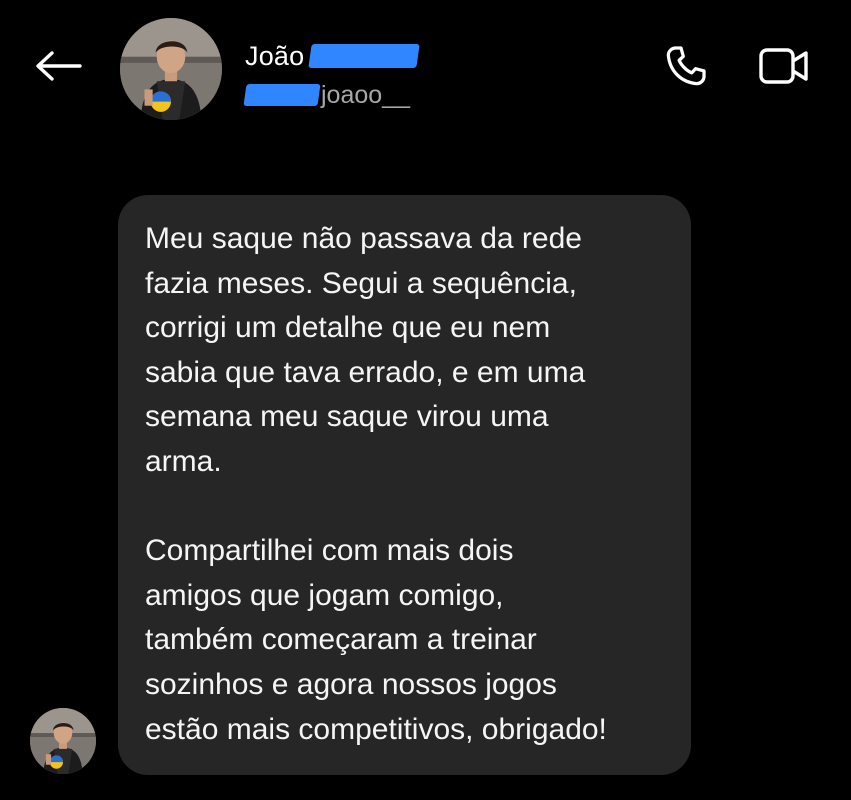  What do you see at coordinates (363, 238) in the screenshot?
I see `message-line: Meu saque não passava da rede` at bounding box center [363, 238].